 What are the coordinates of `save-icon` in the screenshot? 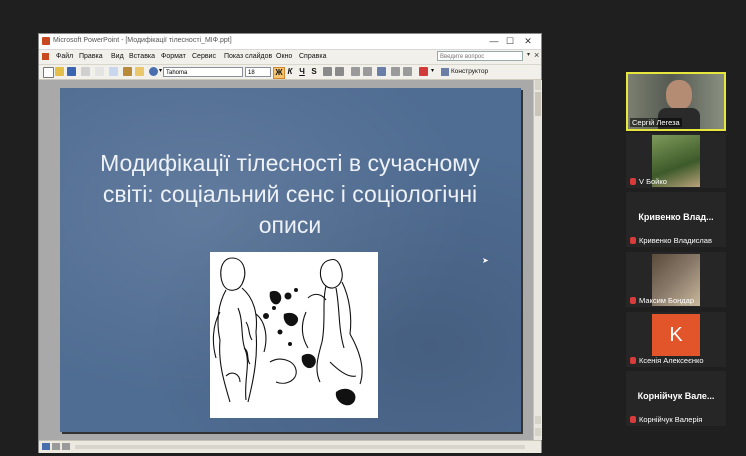 It's located at (71, 71).